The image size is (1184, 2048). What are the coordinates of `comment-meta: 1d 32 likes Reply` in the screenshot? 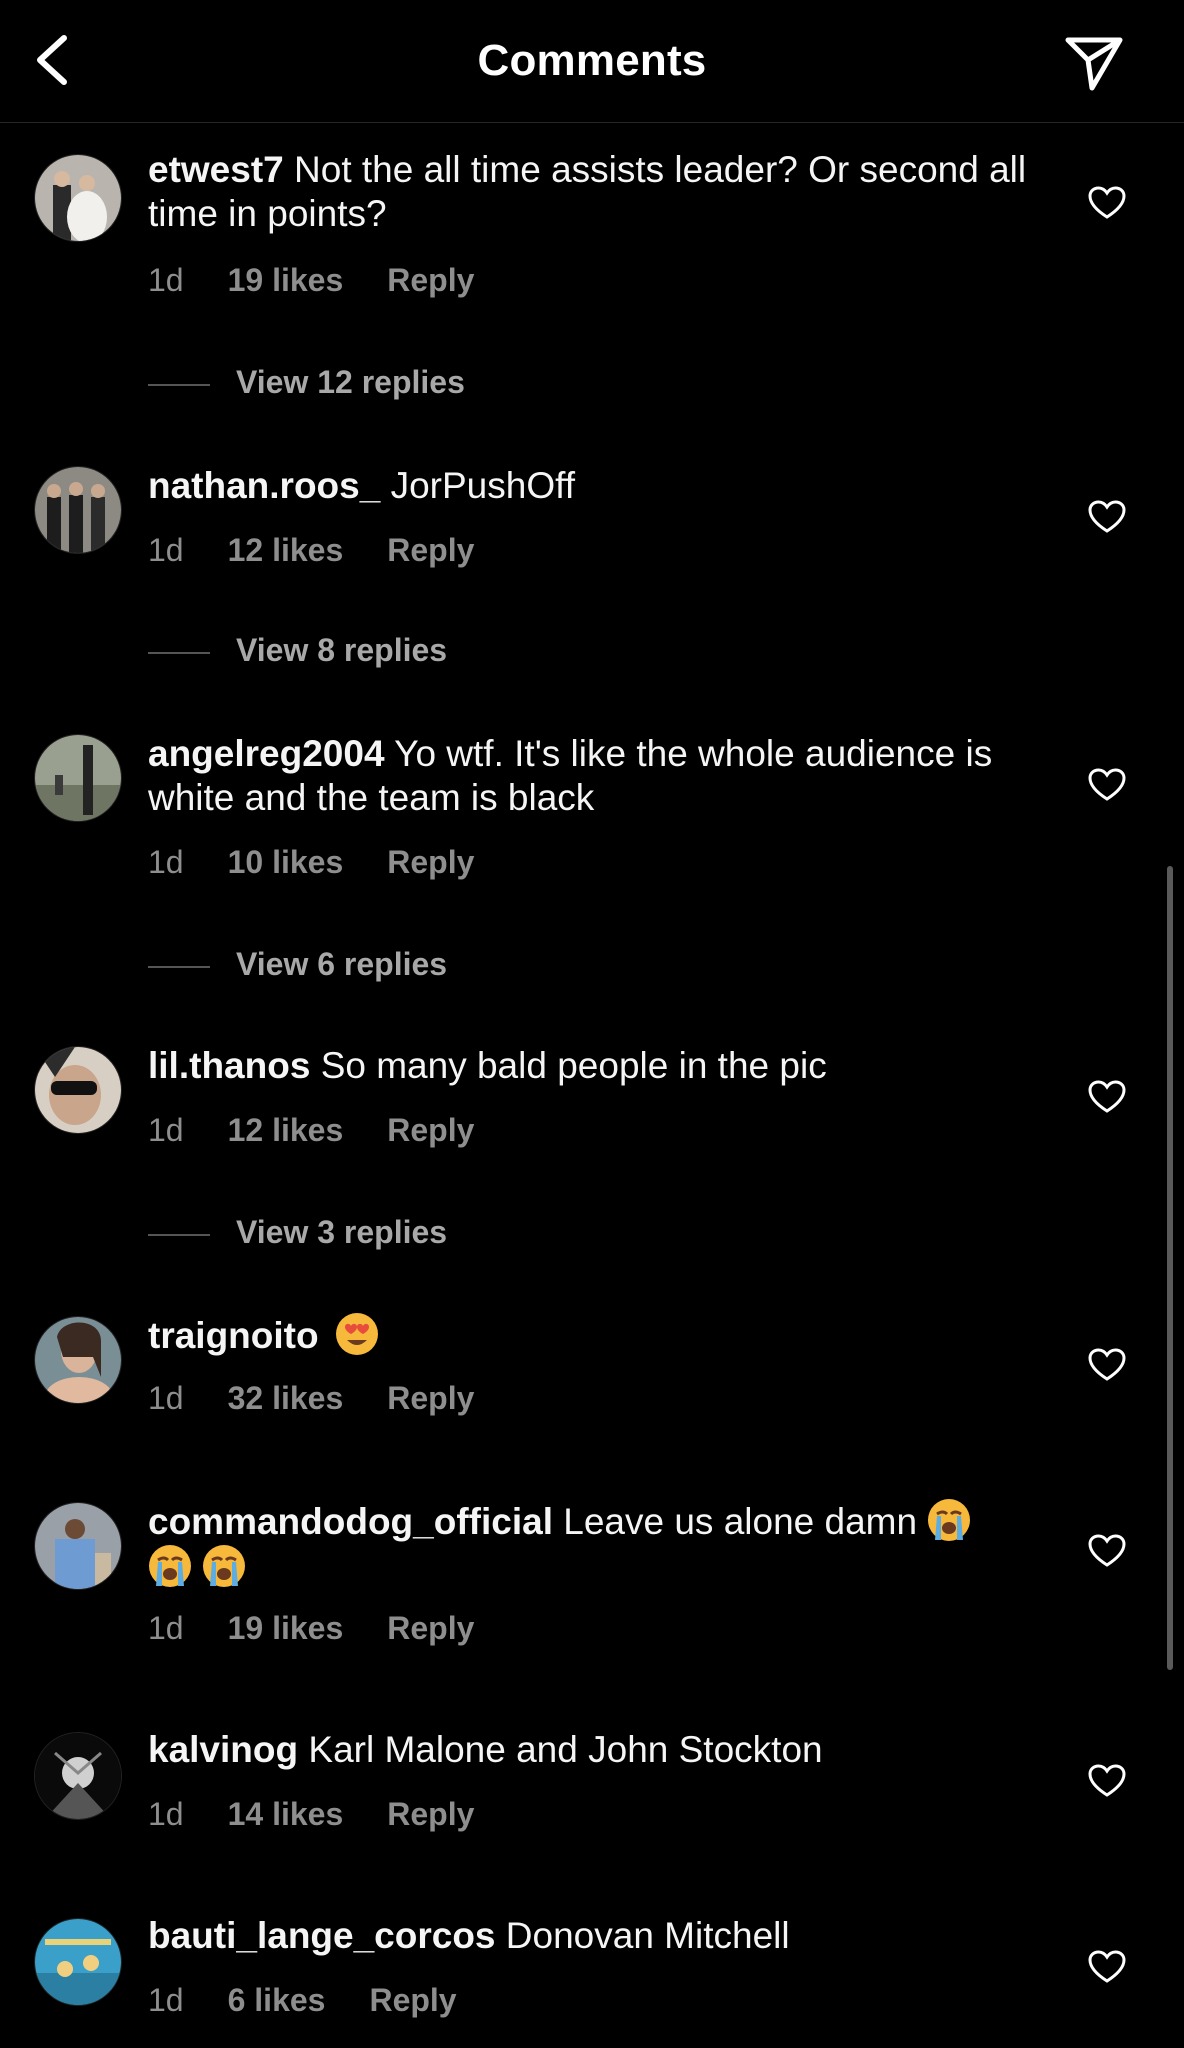 It's located at (333, 1398).